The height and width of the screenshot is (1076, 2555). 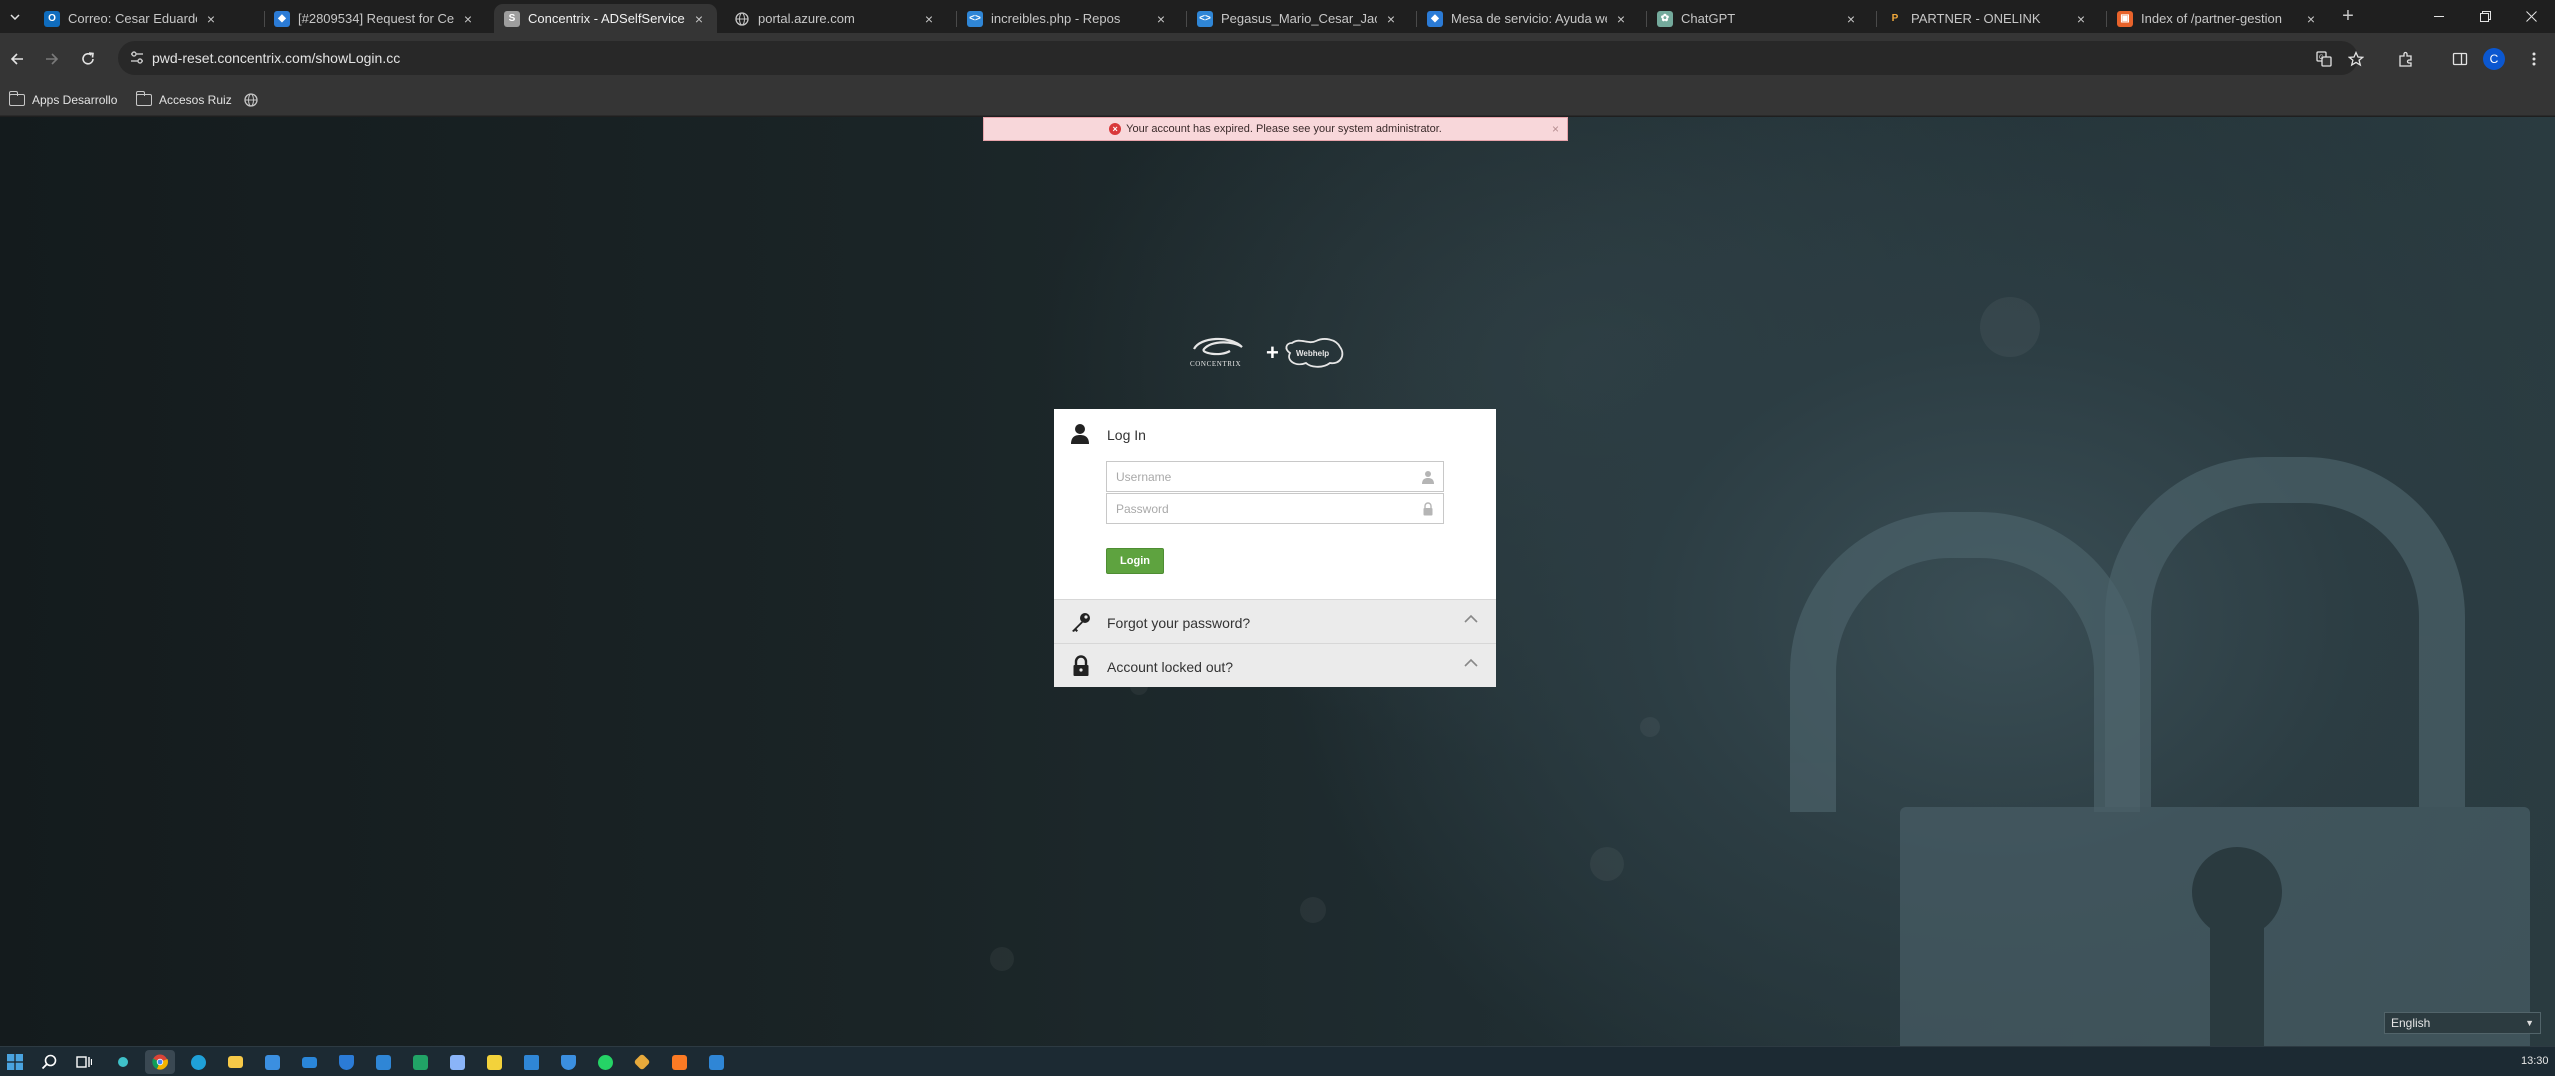 What do you see at coordinates (1758, 18) in the screenshot?
I see `tab-chatgpt: ✿ ChatGPT ×` at bounding box center [1758, 18].